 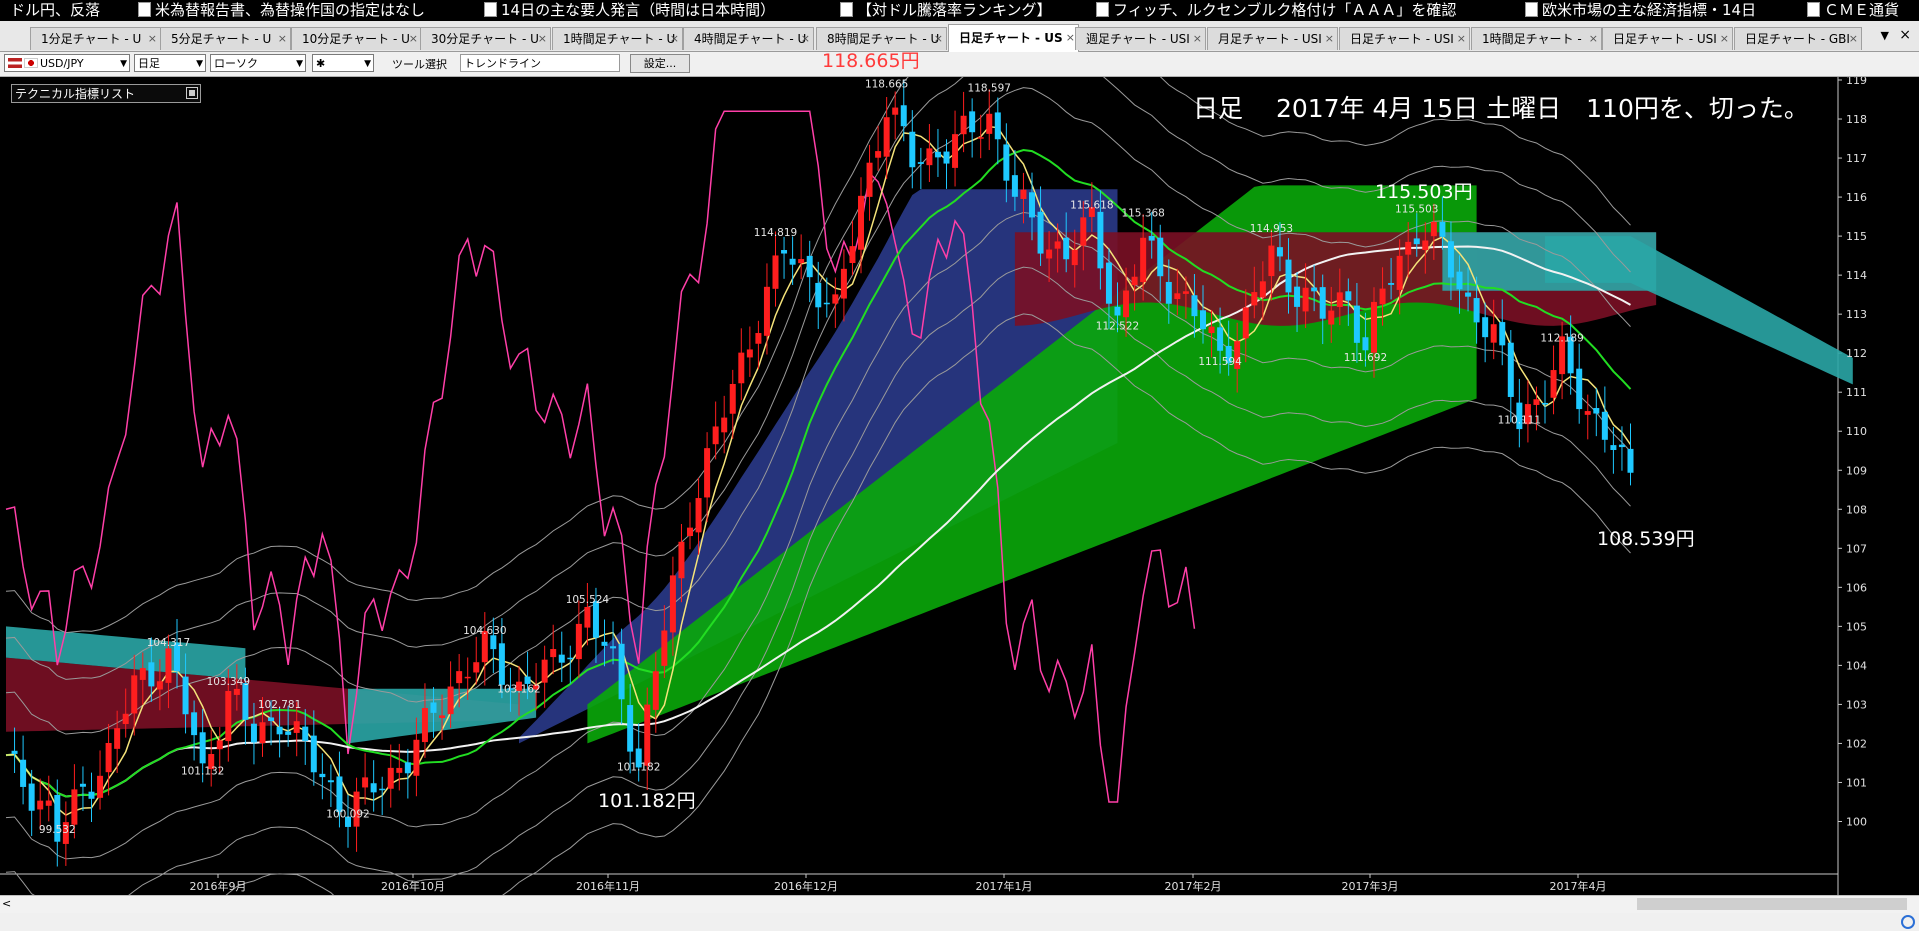 What do you see at coordinates (75, 94) in the screenshot?
I see `indicator-list-title: テクニカル指標リスト` at bounding box center [75, 94].